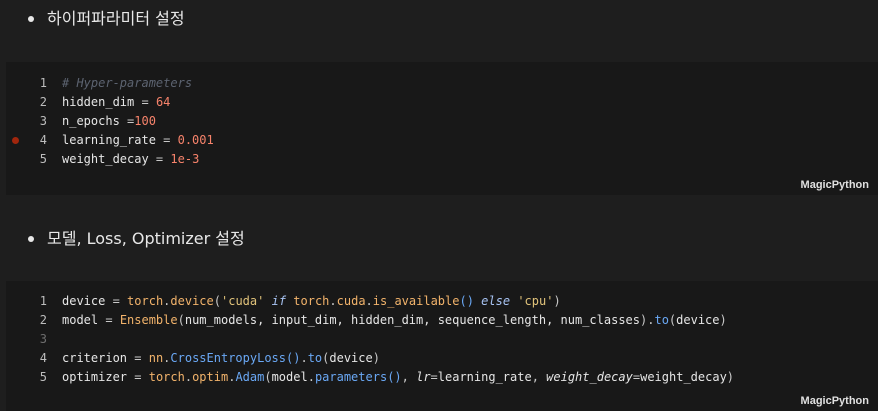 The width and height of the screenshot is (878, 411). Describe the element at coordinates (195, 140) in the screenshot. I see `code-token: 0.001` at that location.